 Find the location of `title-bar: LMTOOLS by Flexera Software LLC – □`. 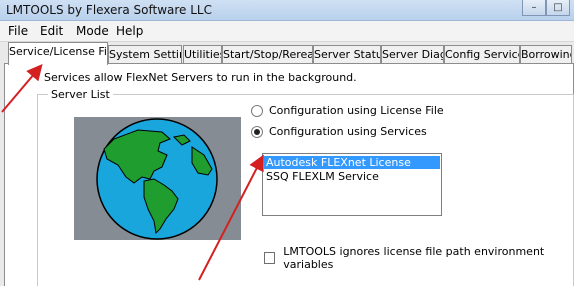

title-bar: LMTOOLS by Flexera Software LLC – □ is located at coordinates (287, 10).